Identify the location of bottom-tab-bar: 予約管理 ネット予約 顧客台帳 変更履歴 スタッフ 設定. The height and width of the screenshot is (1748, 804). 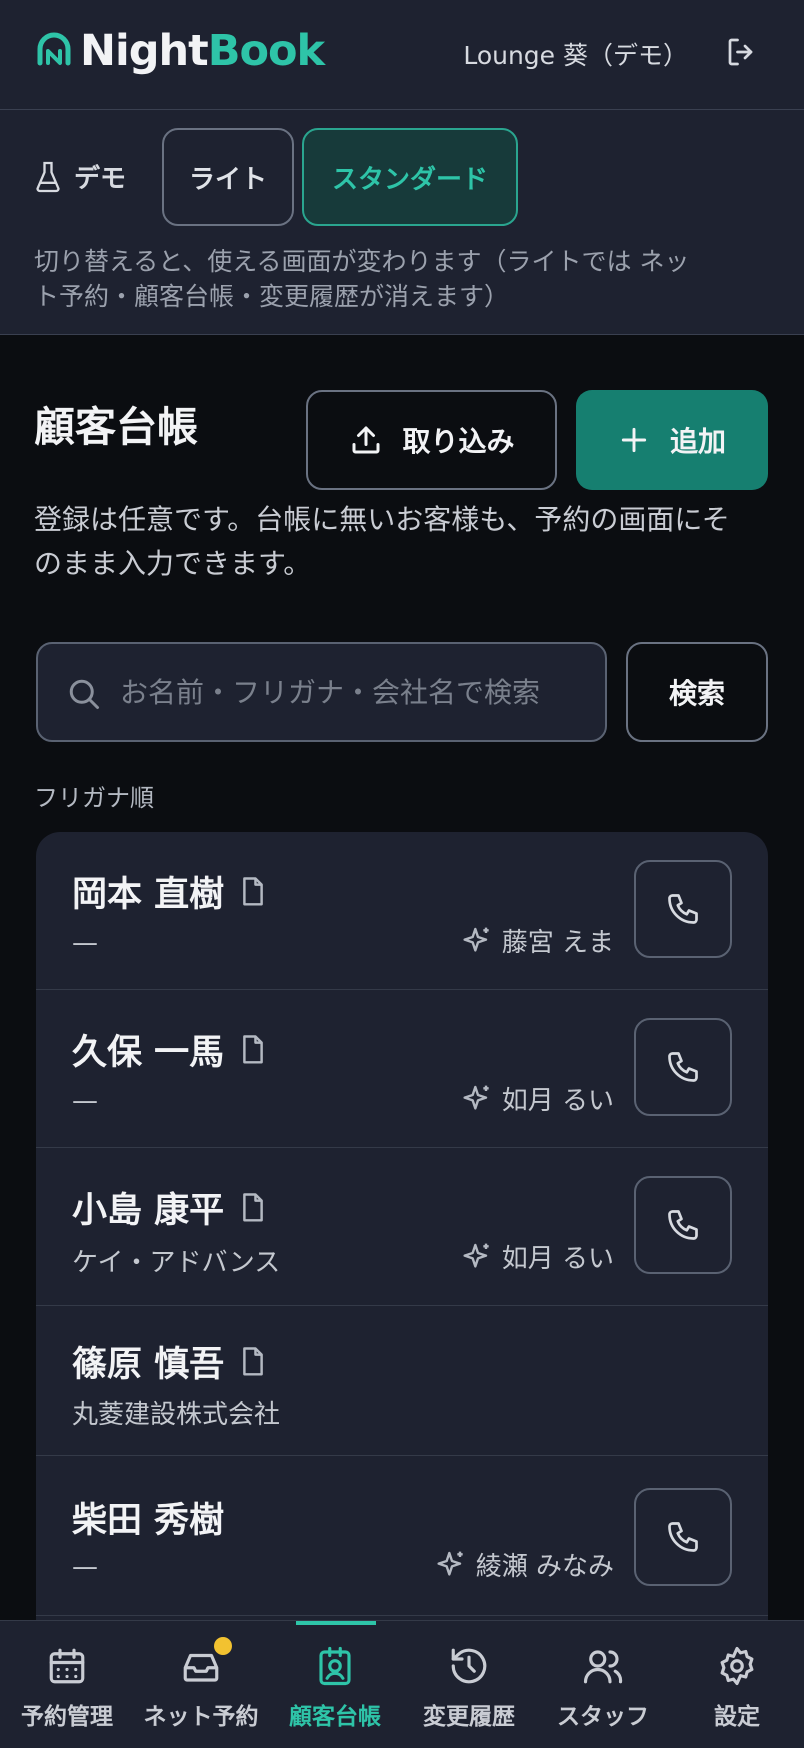
(402, 1684).